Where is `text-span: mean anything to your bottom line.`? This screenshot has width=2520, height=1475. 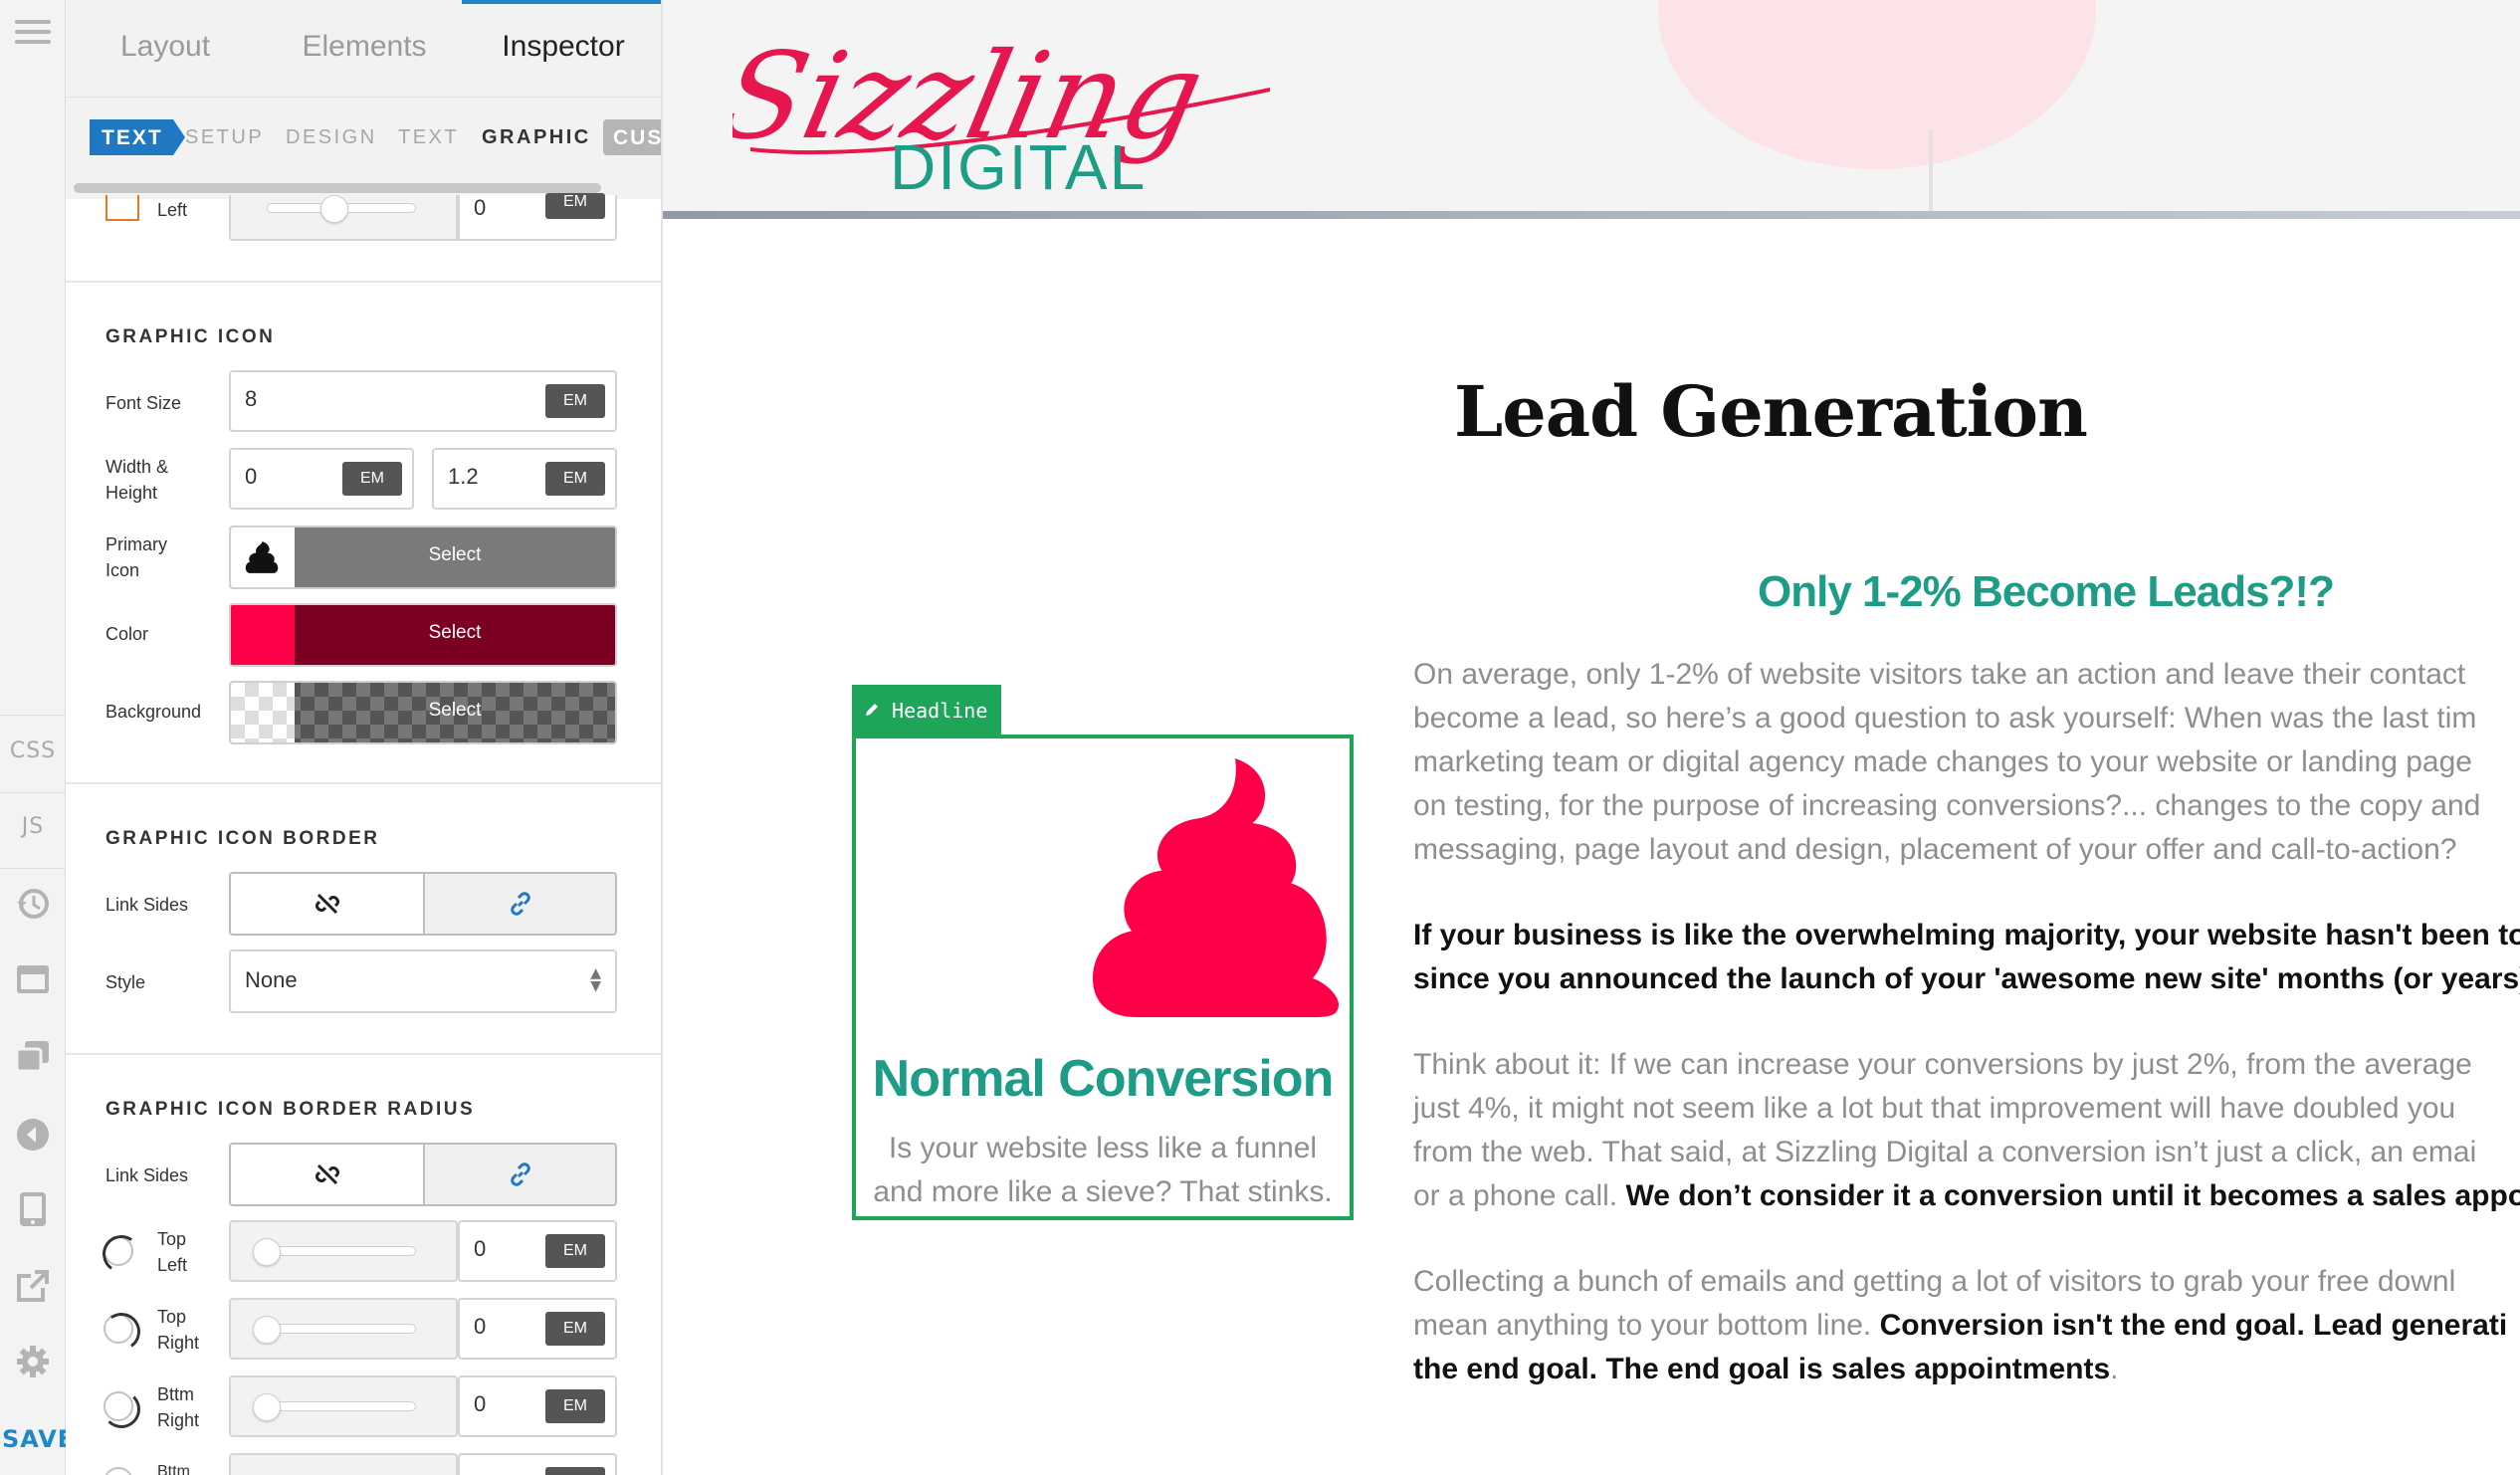 text-span: mean anything to your bottom line. is located at coordinates (1646, 1325).